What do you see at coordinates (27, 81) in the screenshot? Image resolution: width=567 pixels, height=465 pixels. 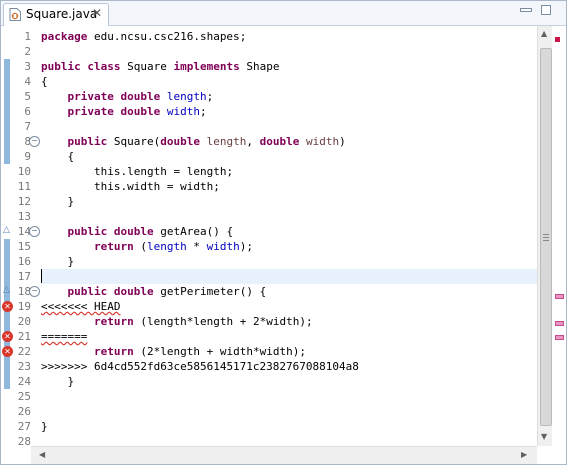 I see `line-number: 4` at bounding box center [27, 81].